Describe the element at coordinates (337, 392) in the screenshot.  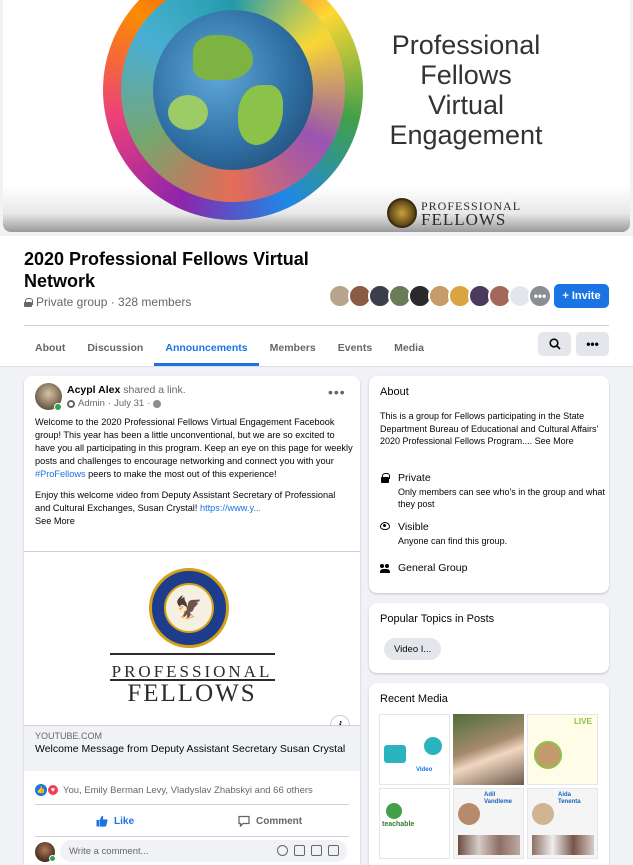
I see `post-menu-icon: •••` at that location.